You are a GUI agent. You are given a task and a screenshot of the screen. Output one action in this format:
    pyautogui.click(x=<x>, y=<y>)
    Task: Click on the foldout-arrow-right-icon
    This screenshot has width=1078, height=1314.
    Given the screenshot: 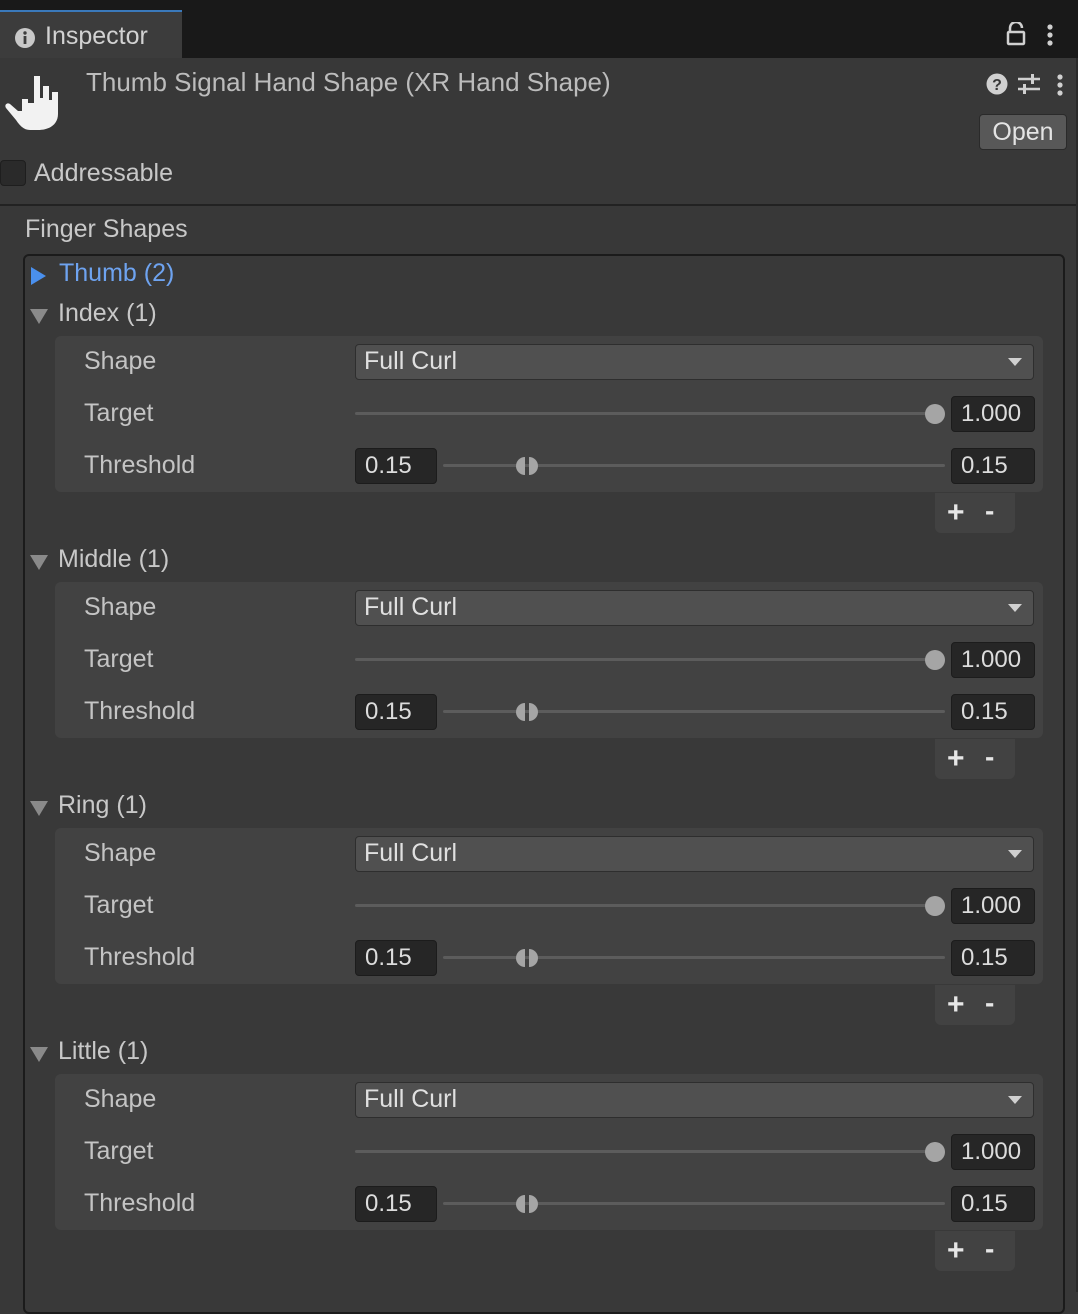 What is the action you would take?
    pyautogui.click(x=38, y=276)
    